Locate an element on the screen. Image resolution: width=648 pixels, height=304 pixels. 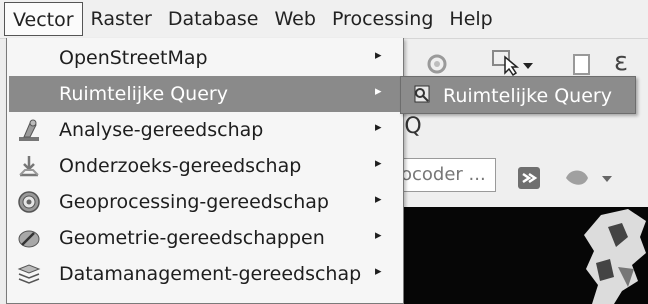
menu-help: Help is located at coordinates (470, 19).